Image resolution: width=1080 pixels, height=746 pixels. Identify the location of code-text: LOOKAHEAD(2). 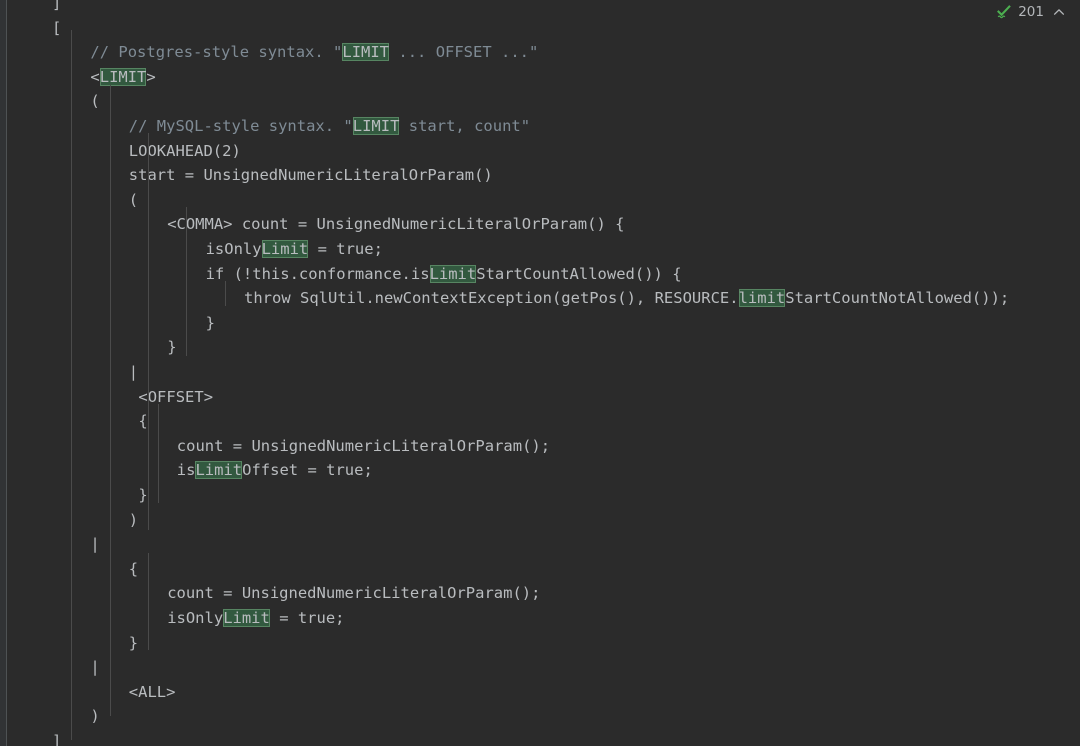
(184, 150).